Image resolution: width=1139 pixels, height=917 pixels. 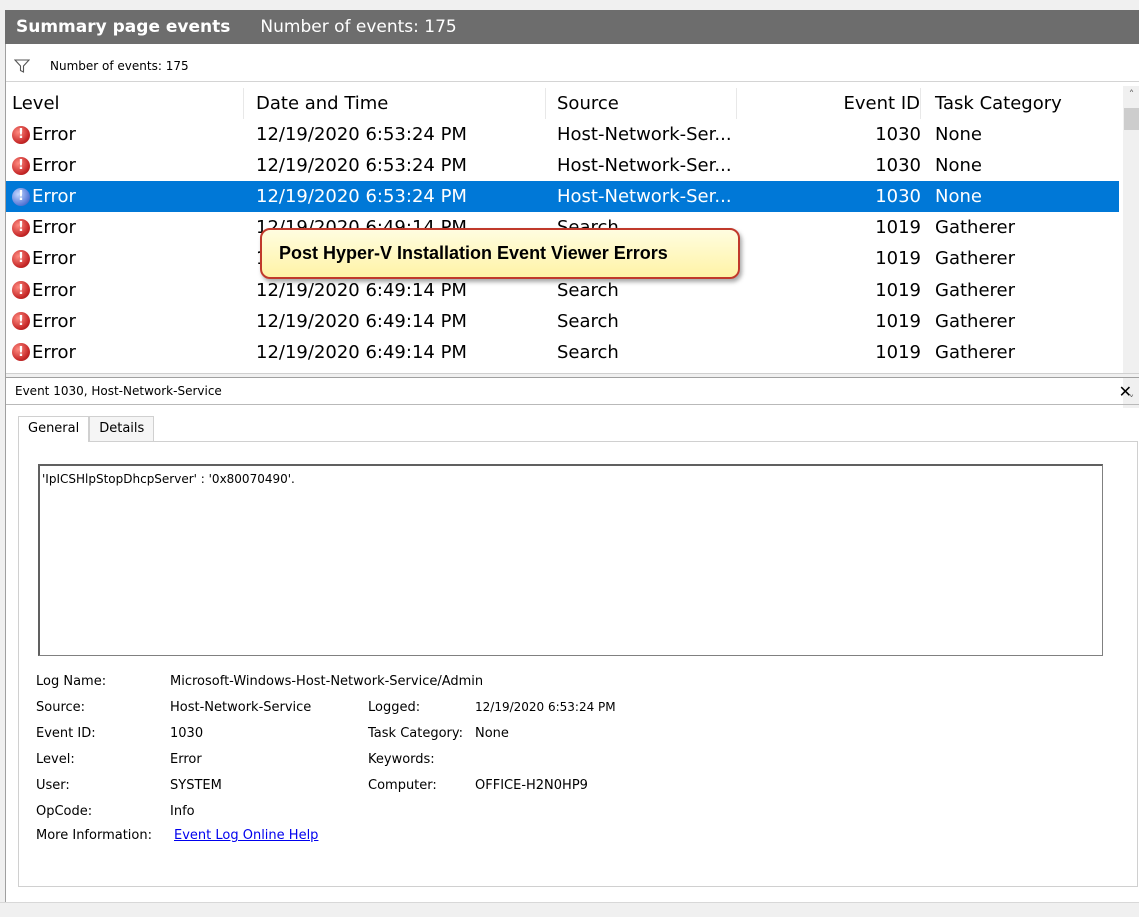 What do you see at coordinates (53, 785) in the screenshot?
I see `user-label: User:` at bounding box center [53, 785].